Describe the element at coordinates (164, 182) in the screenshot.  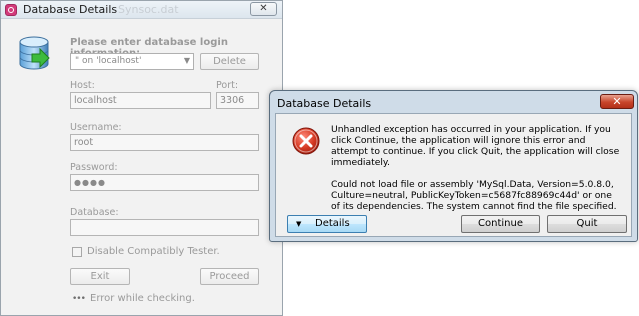
I see `password-field: ●●●●` at that location.